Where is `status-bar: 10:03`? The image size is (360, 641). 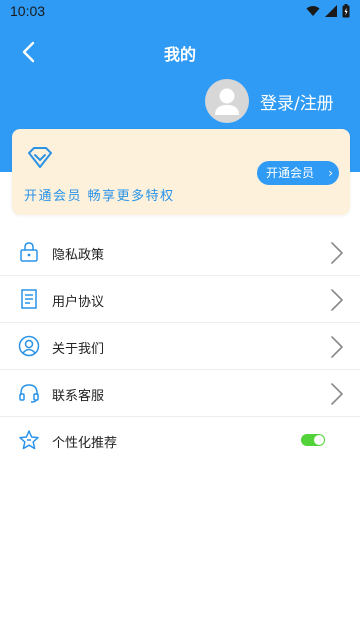 status-bar: 10:03 is located at coordinates (180, 12).